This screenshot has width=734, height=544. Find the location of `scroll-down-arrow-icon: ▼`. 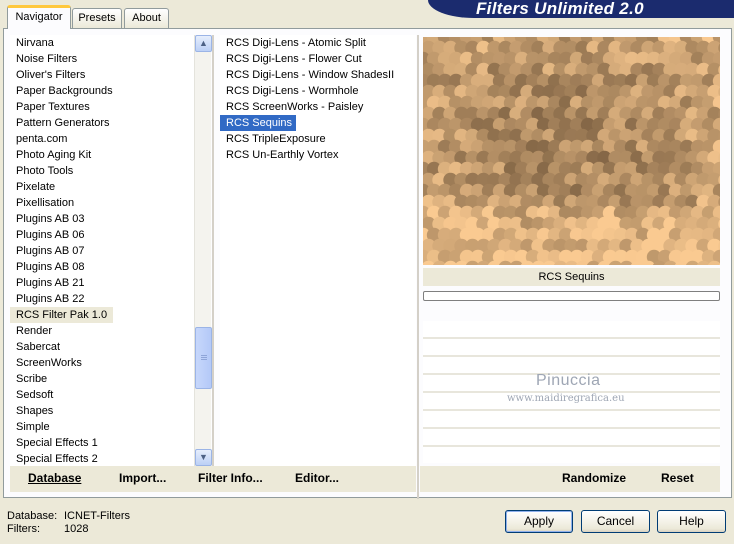

scroll-down-arrow-icon: ▼ is located at coordinates (203, 457).